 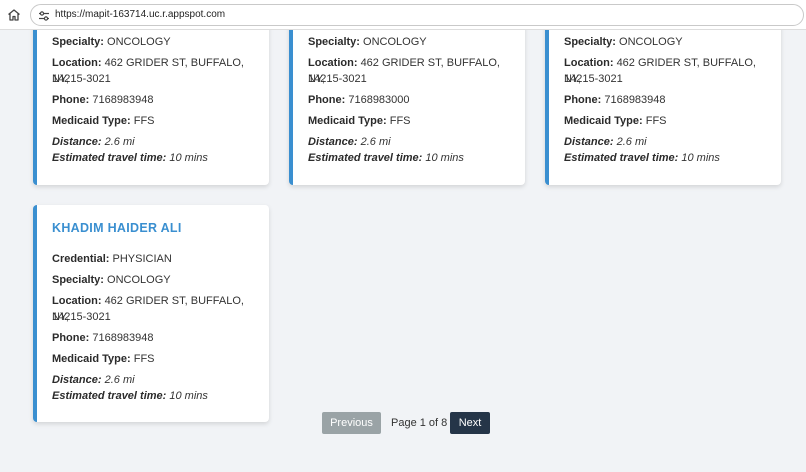 I want to click on tune-icon, so click(x=44, y=15).